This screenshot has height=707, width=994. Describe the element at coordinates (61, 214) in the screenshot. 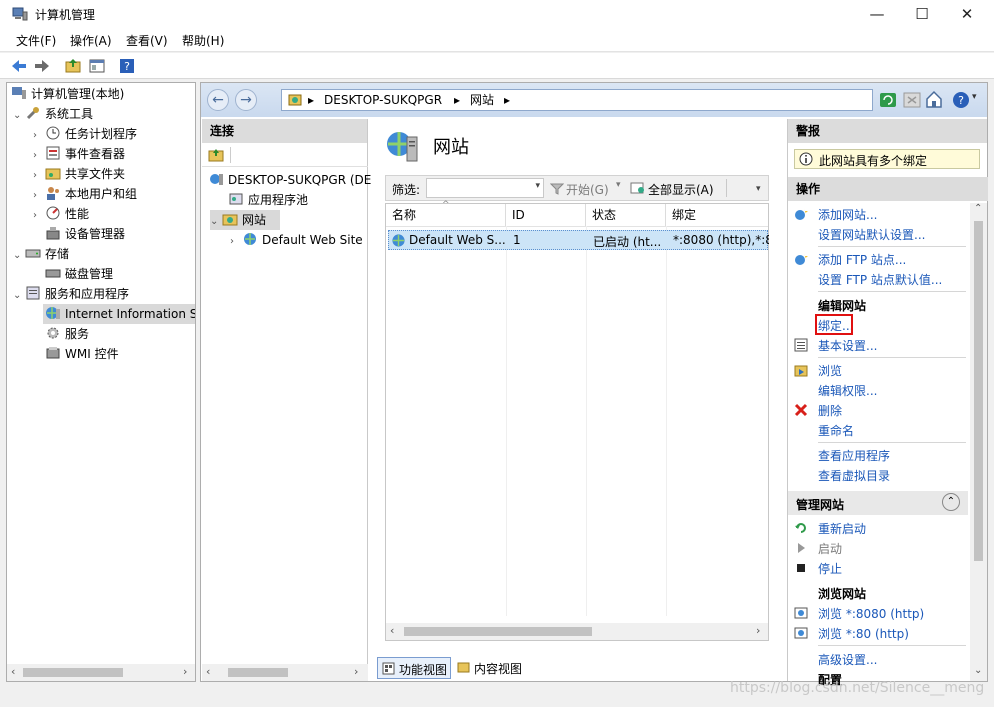

I see `tree-item-performance: › 性能` at that location.